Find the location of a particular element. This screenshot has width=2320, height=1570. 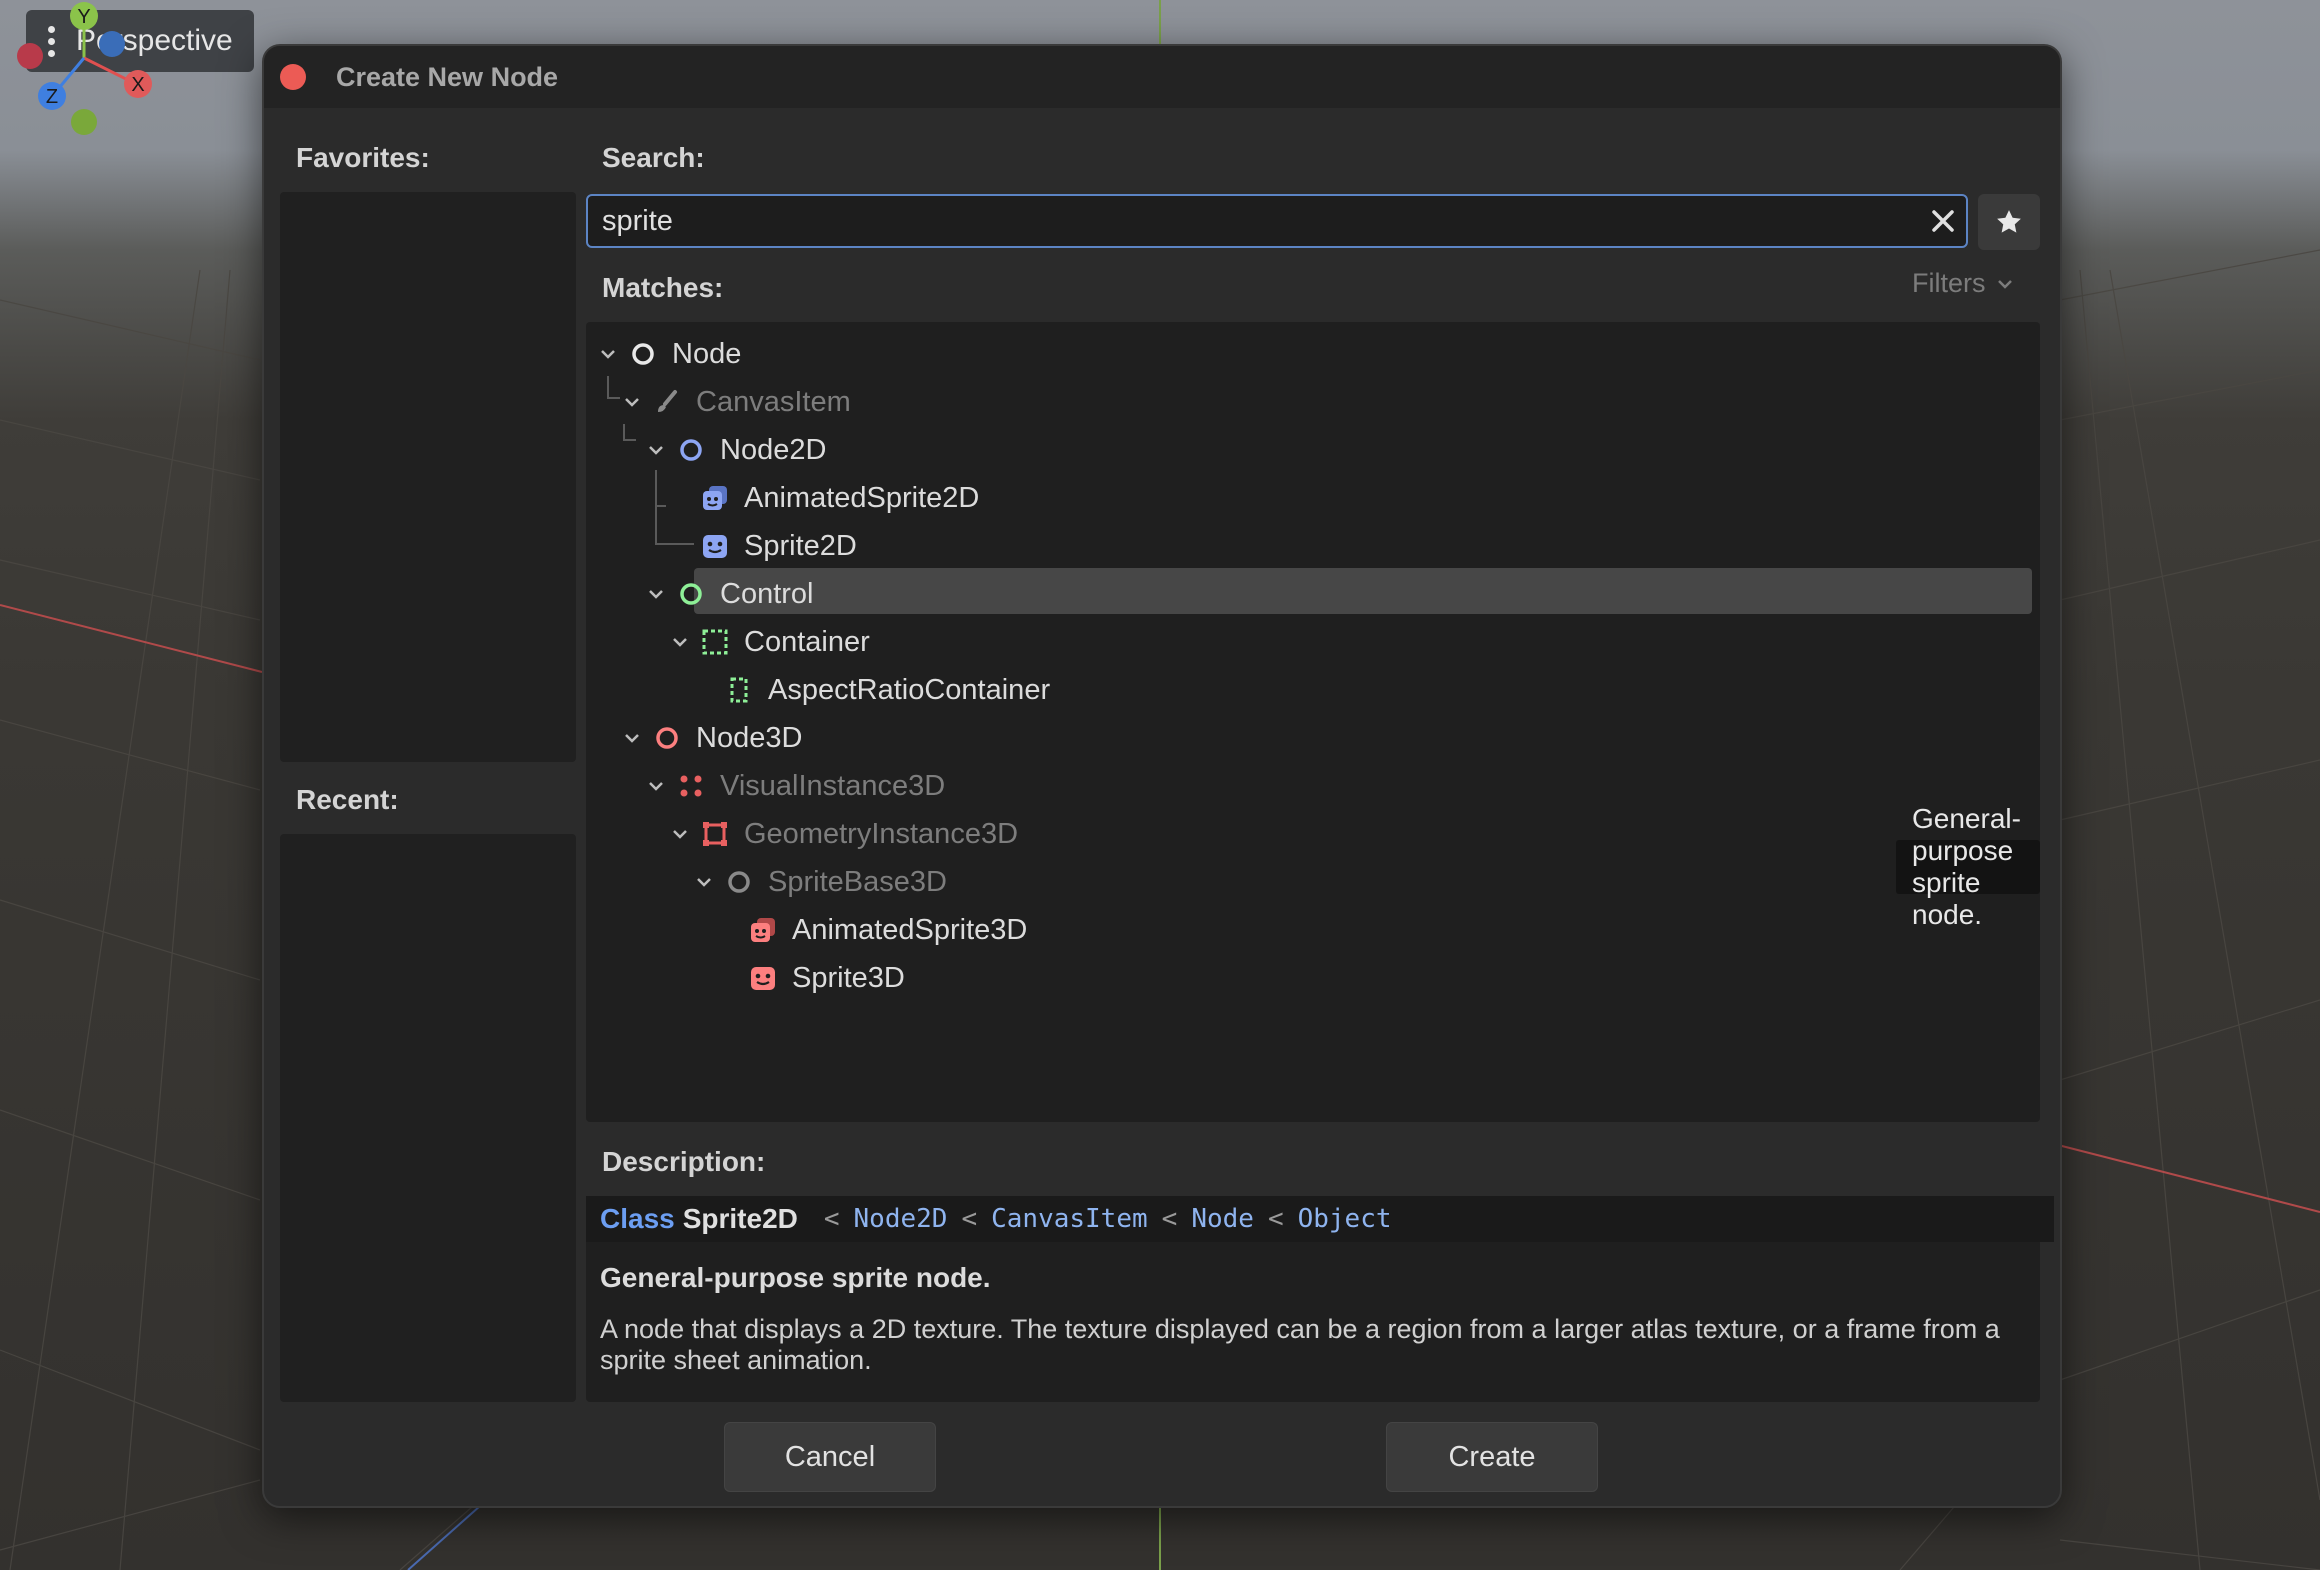

favorite-button is located at coordinates (2009, 222).